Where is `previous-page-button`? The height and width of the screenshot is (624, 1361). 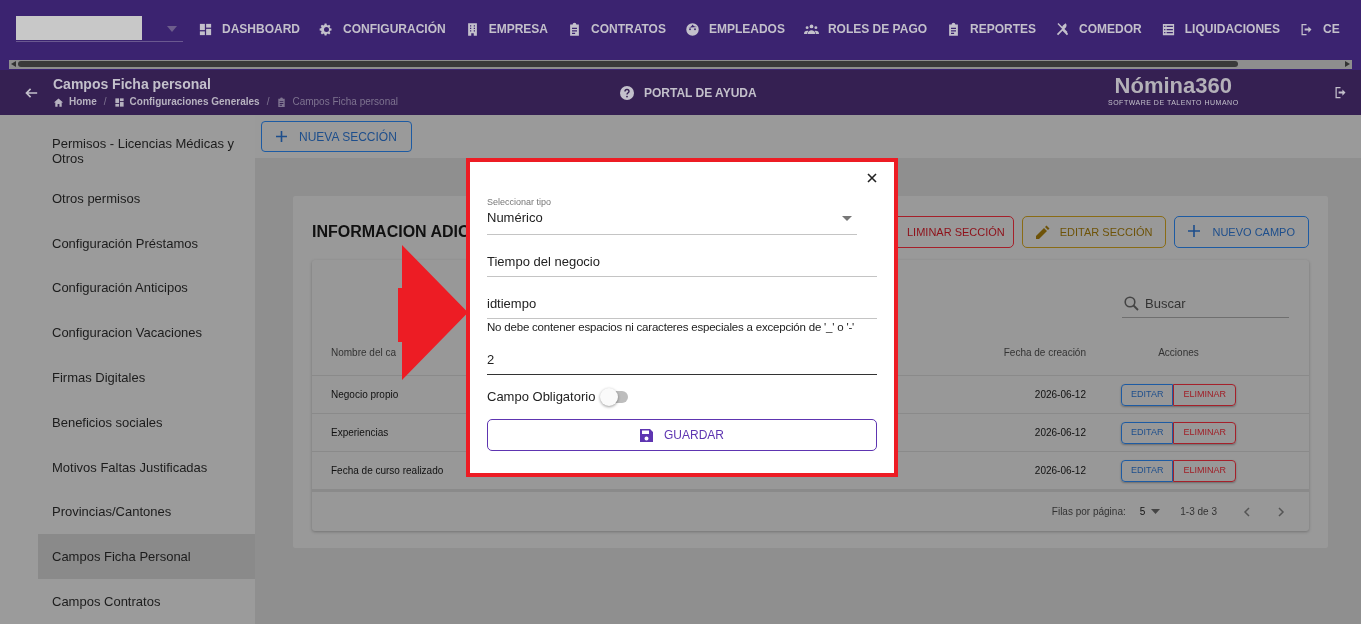 previous-page-button is located at coordinates (1247, 511).